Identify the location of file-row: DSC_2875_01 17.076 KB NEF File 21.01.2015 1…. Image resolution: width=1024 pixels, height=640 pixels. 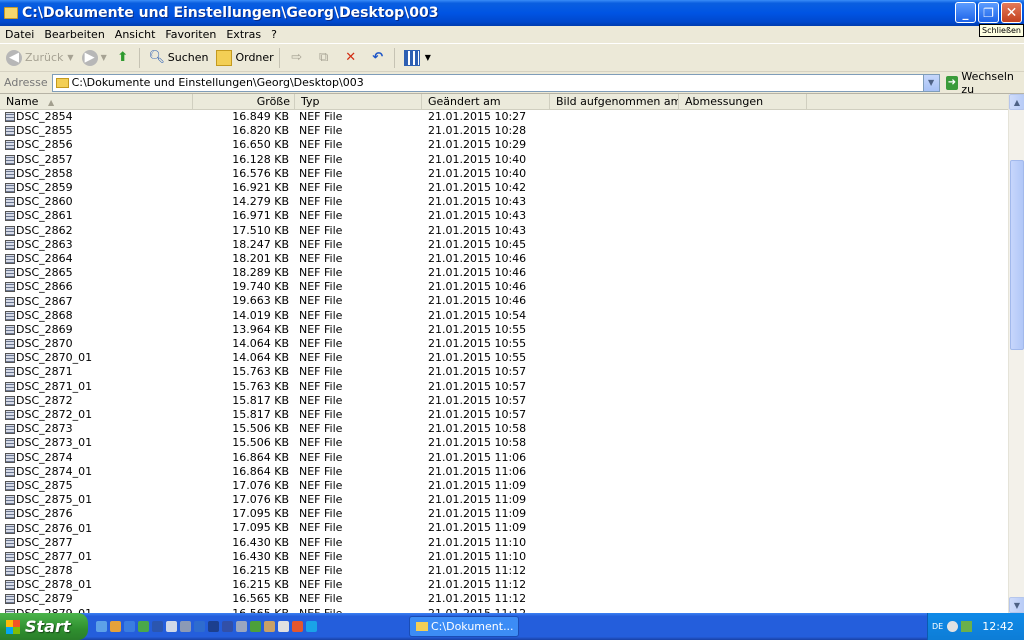
(504, 500).